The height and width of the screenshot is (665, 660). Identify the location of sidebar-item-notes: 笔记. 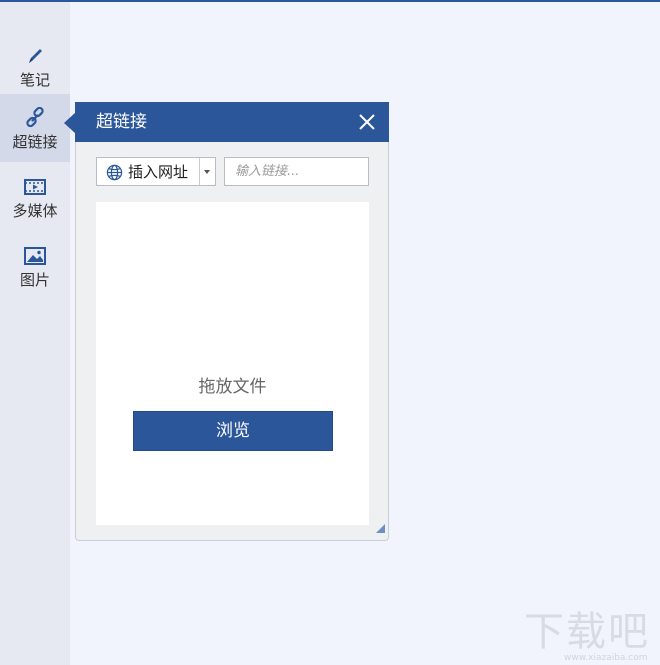
(35, 66).